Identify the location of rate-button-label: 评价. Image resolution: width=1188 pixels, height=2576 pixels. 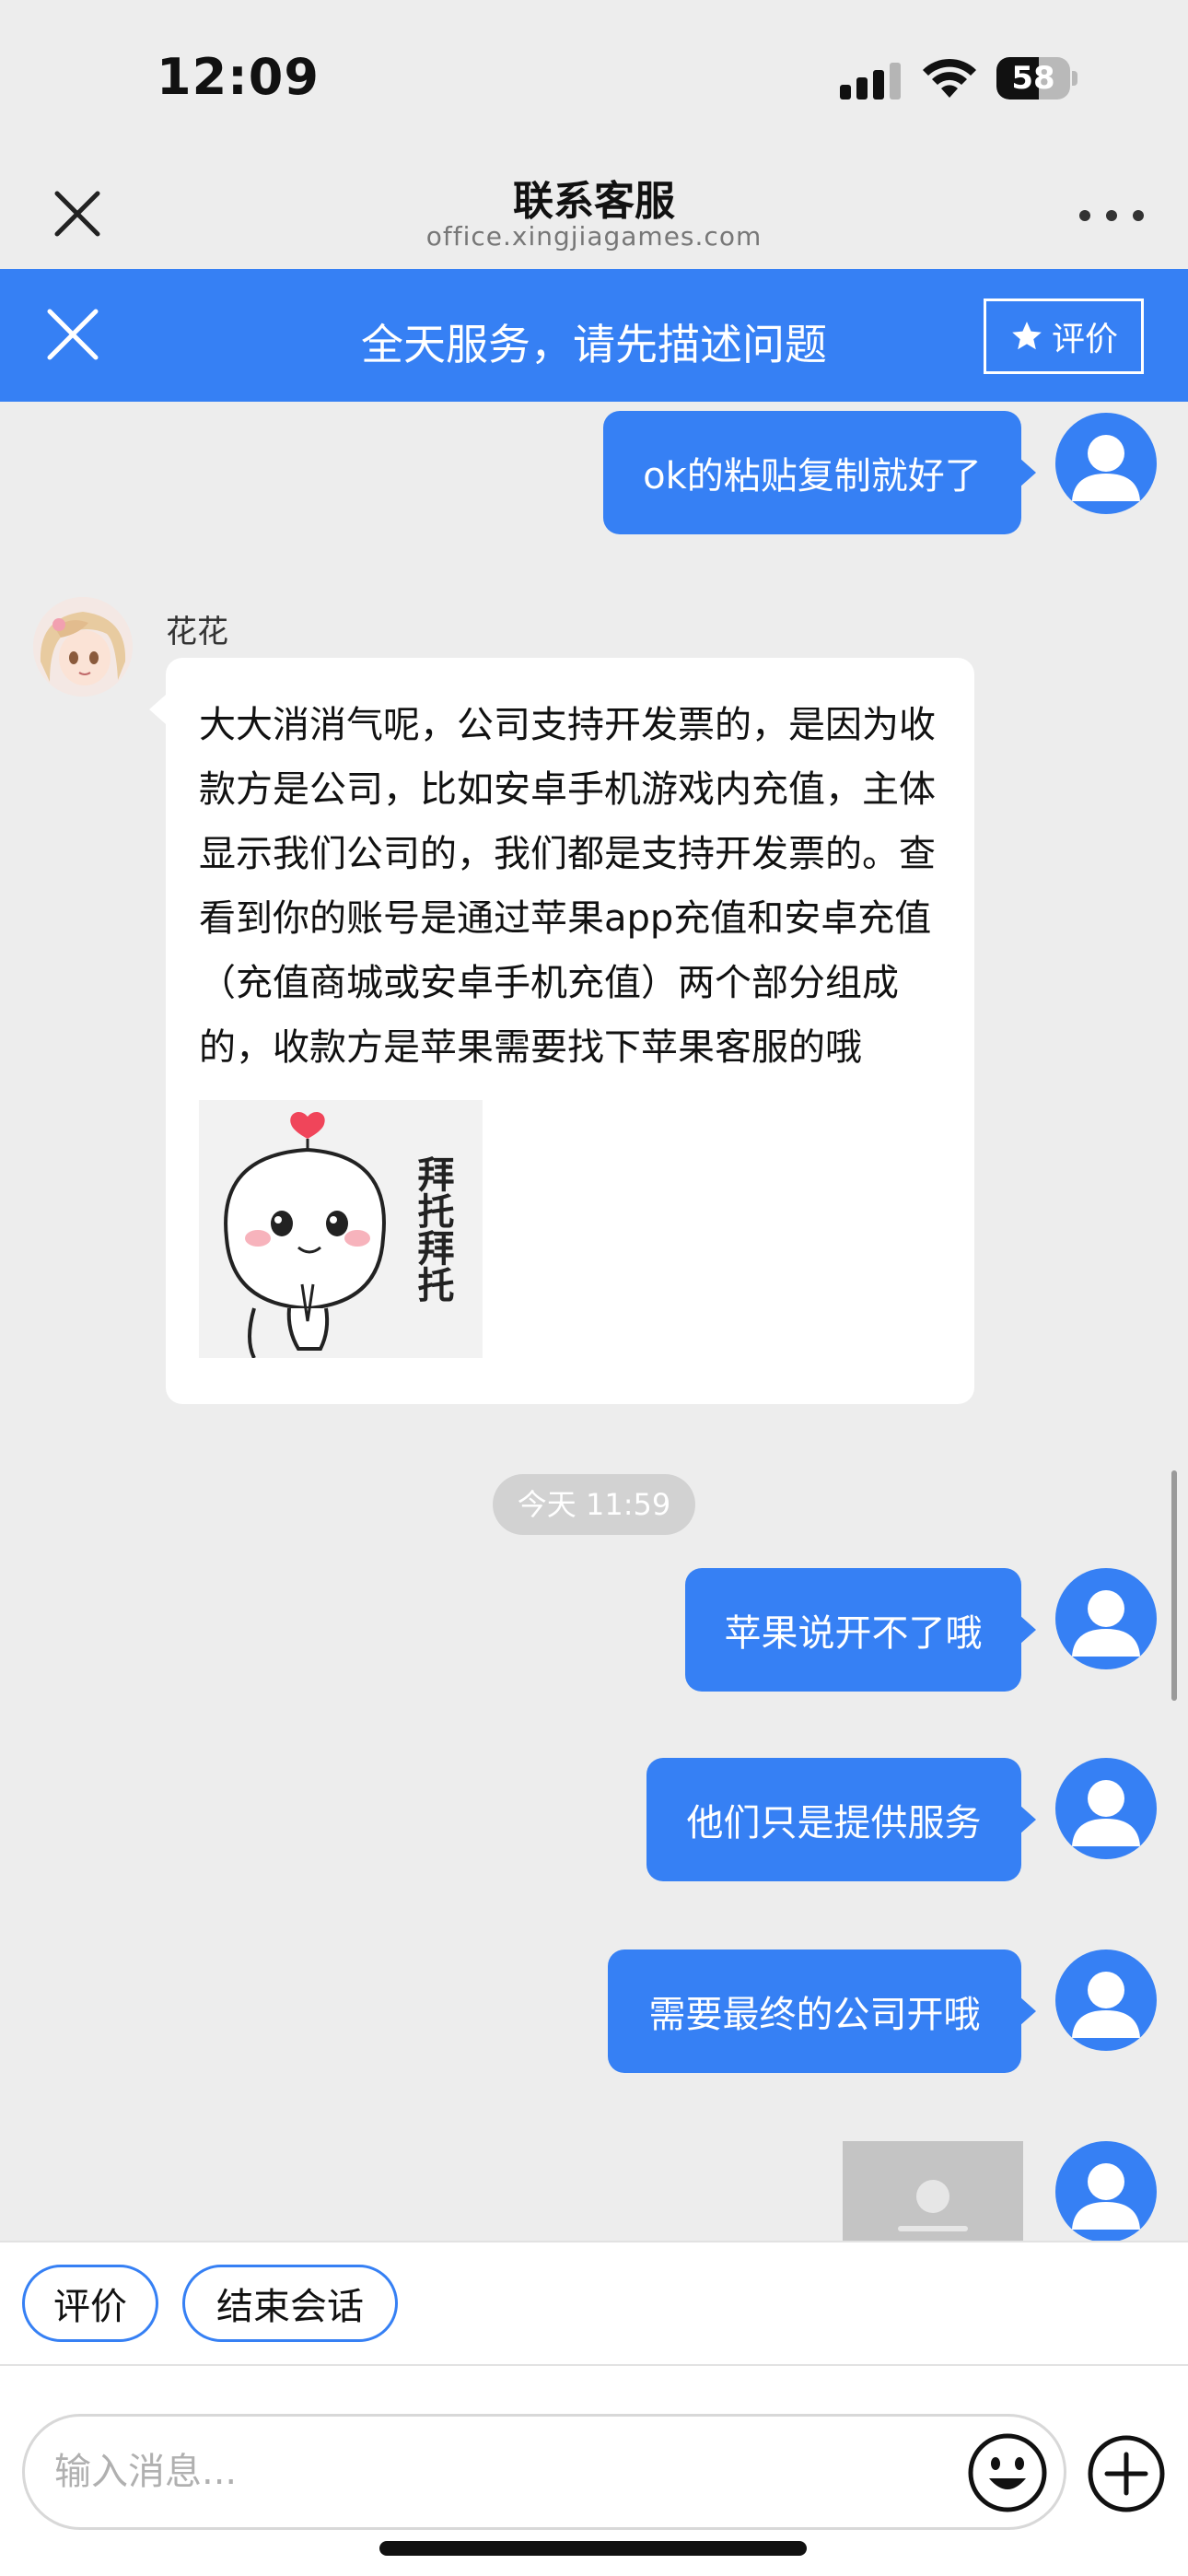
(1084, 339).